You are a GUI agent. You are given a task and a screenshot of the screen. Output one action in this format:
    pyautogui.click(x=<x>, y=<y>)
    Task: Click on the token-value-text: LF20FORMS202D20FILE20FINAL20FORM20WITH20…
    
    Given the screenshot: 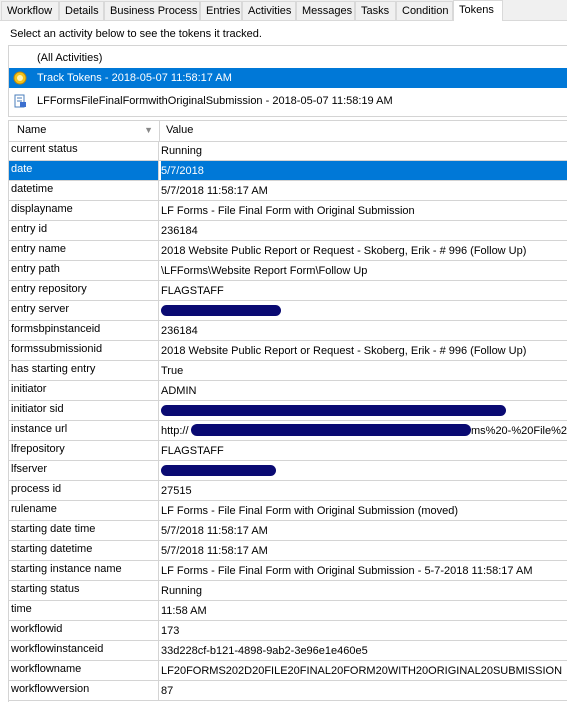 What is the action you would take?
    pyautogui.click(x=362, y=671)
    